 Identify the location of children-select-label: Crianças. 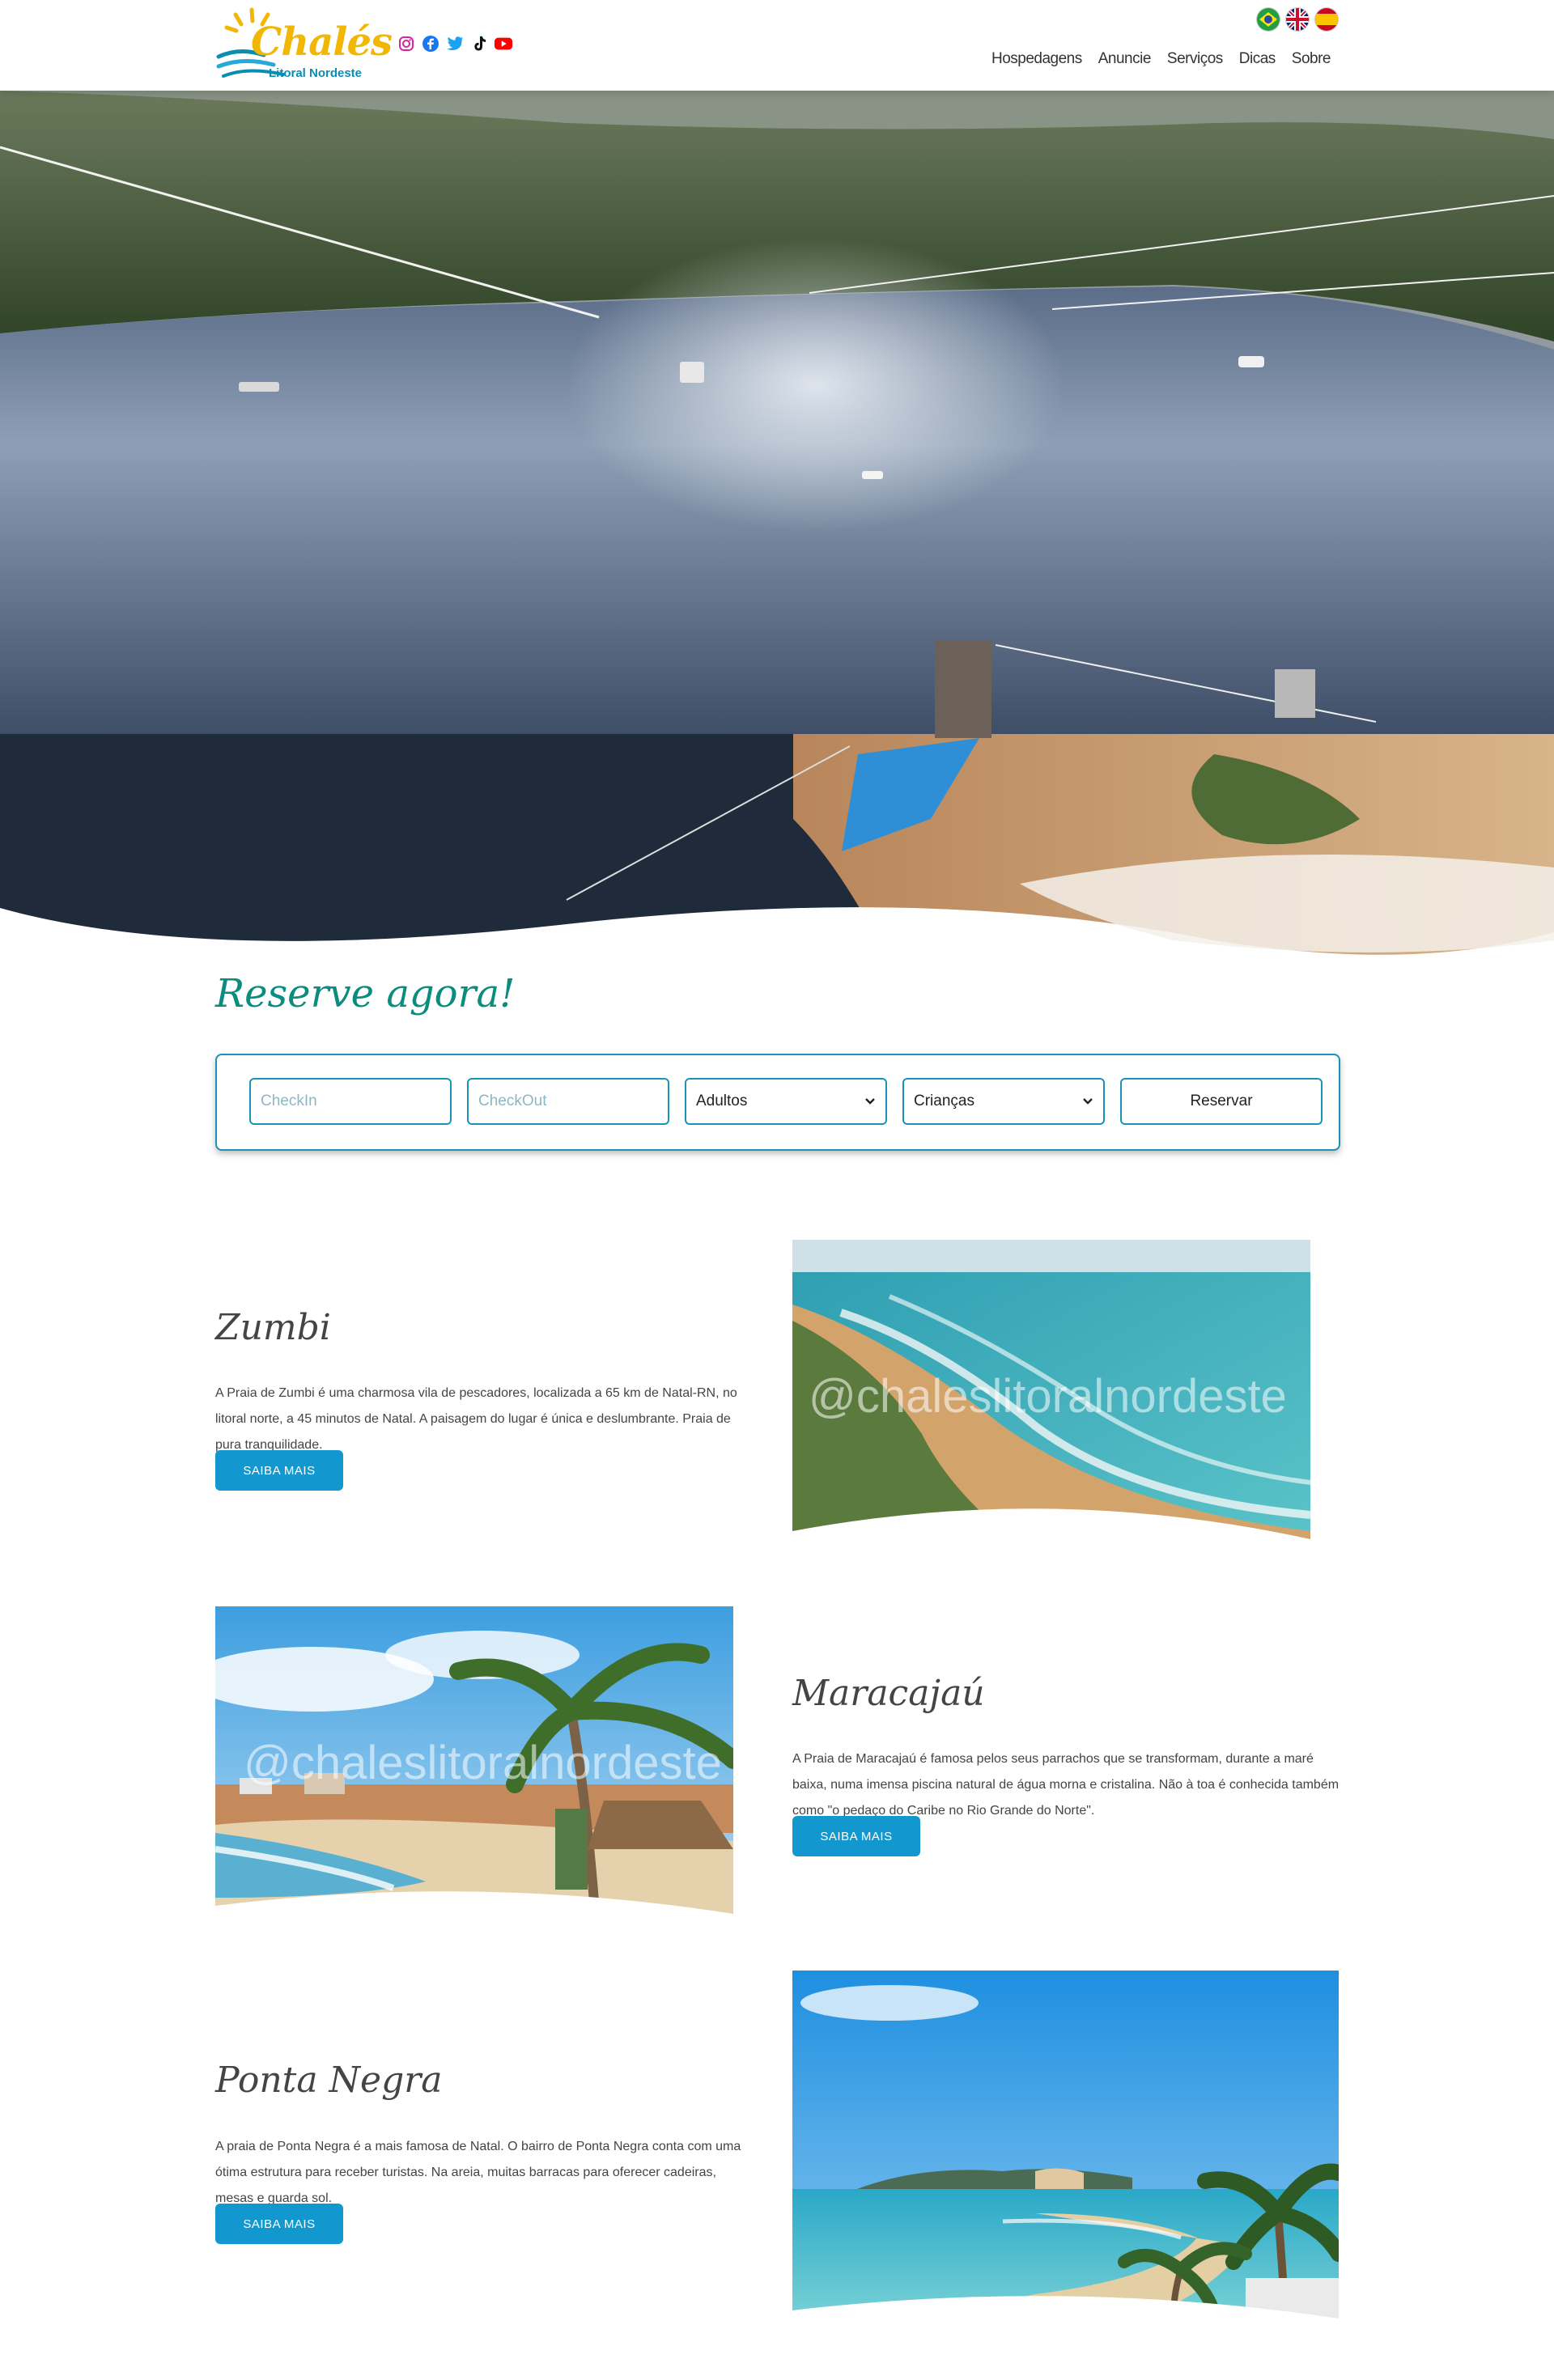
(944, 1100).